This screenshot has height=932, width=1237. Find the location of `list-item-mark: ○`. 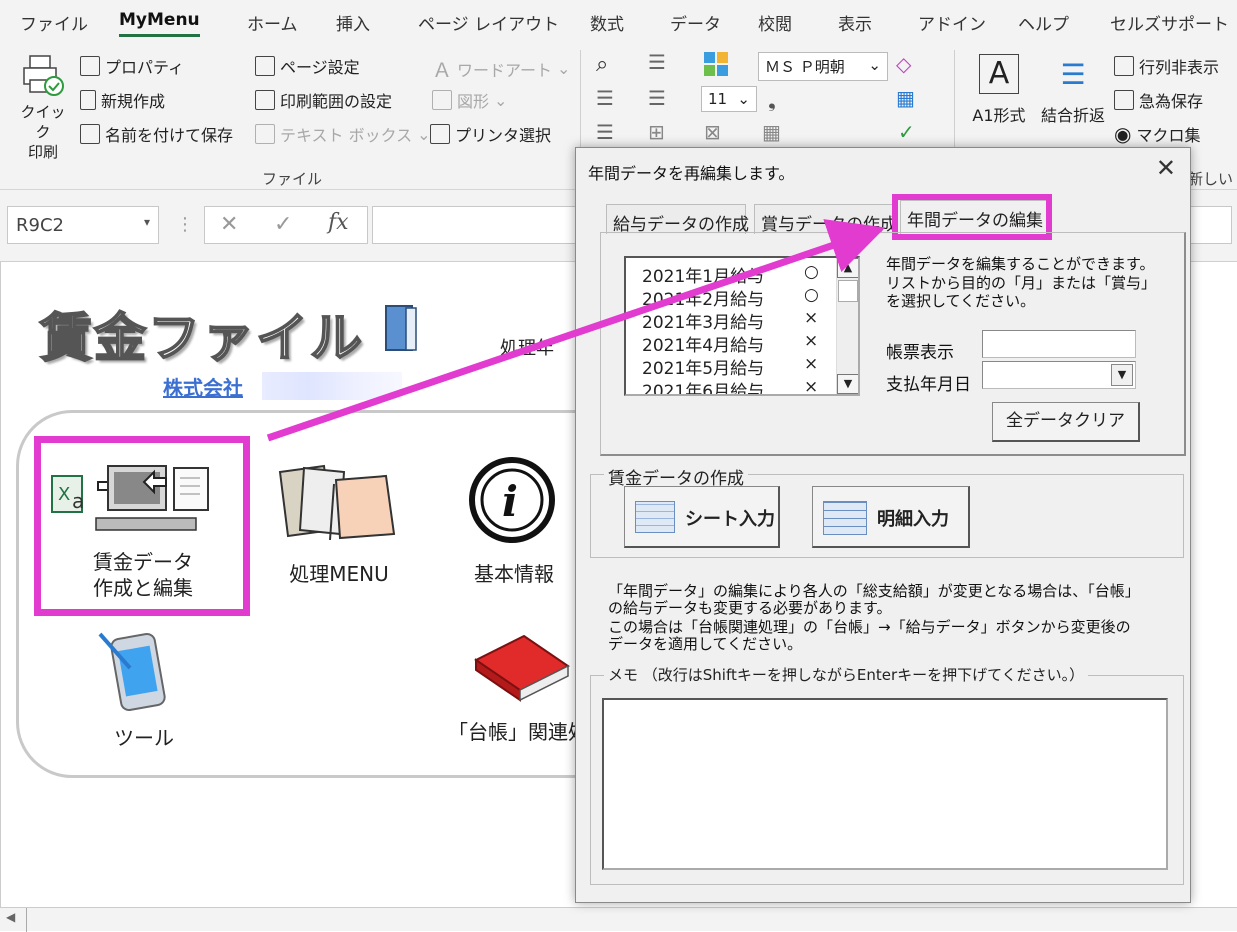

list-item-mark: ○ is located at coordinates (811, 295).